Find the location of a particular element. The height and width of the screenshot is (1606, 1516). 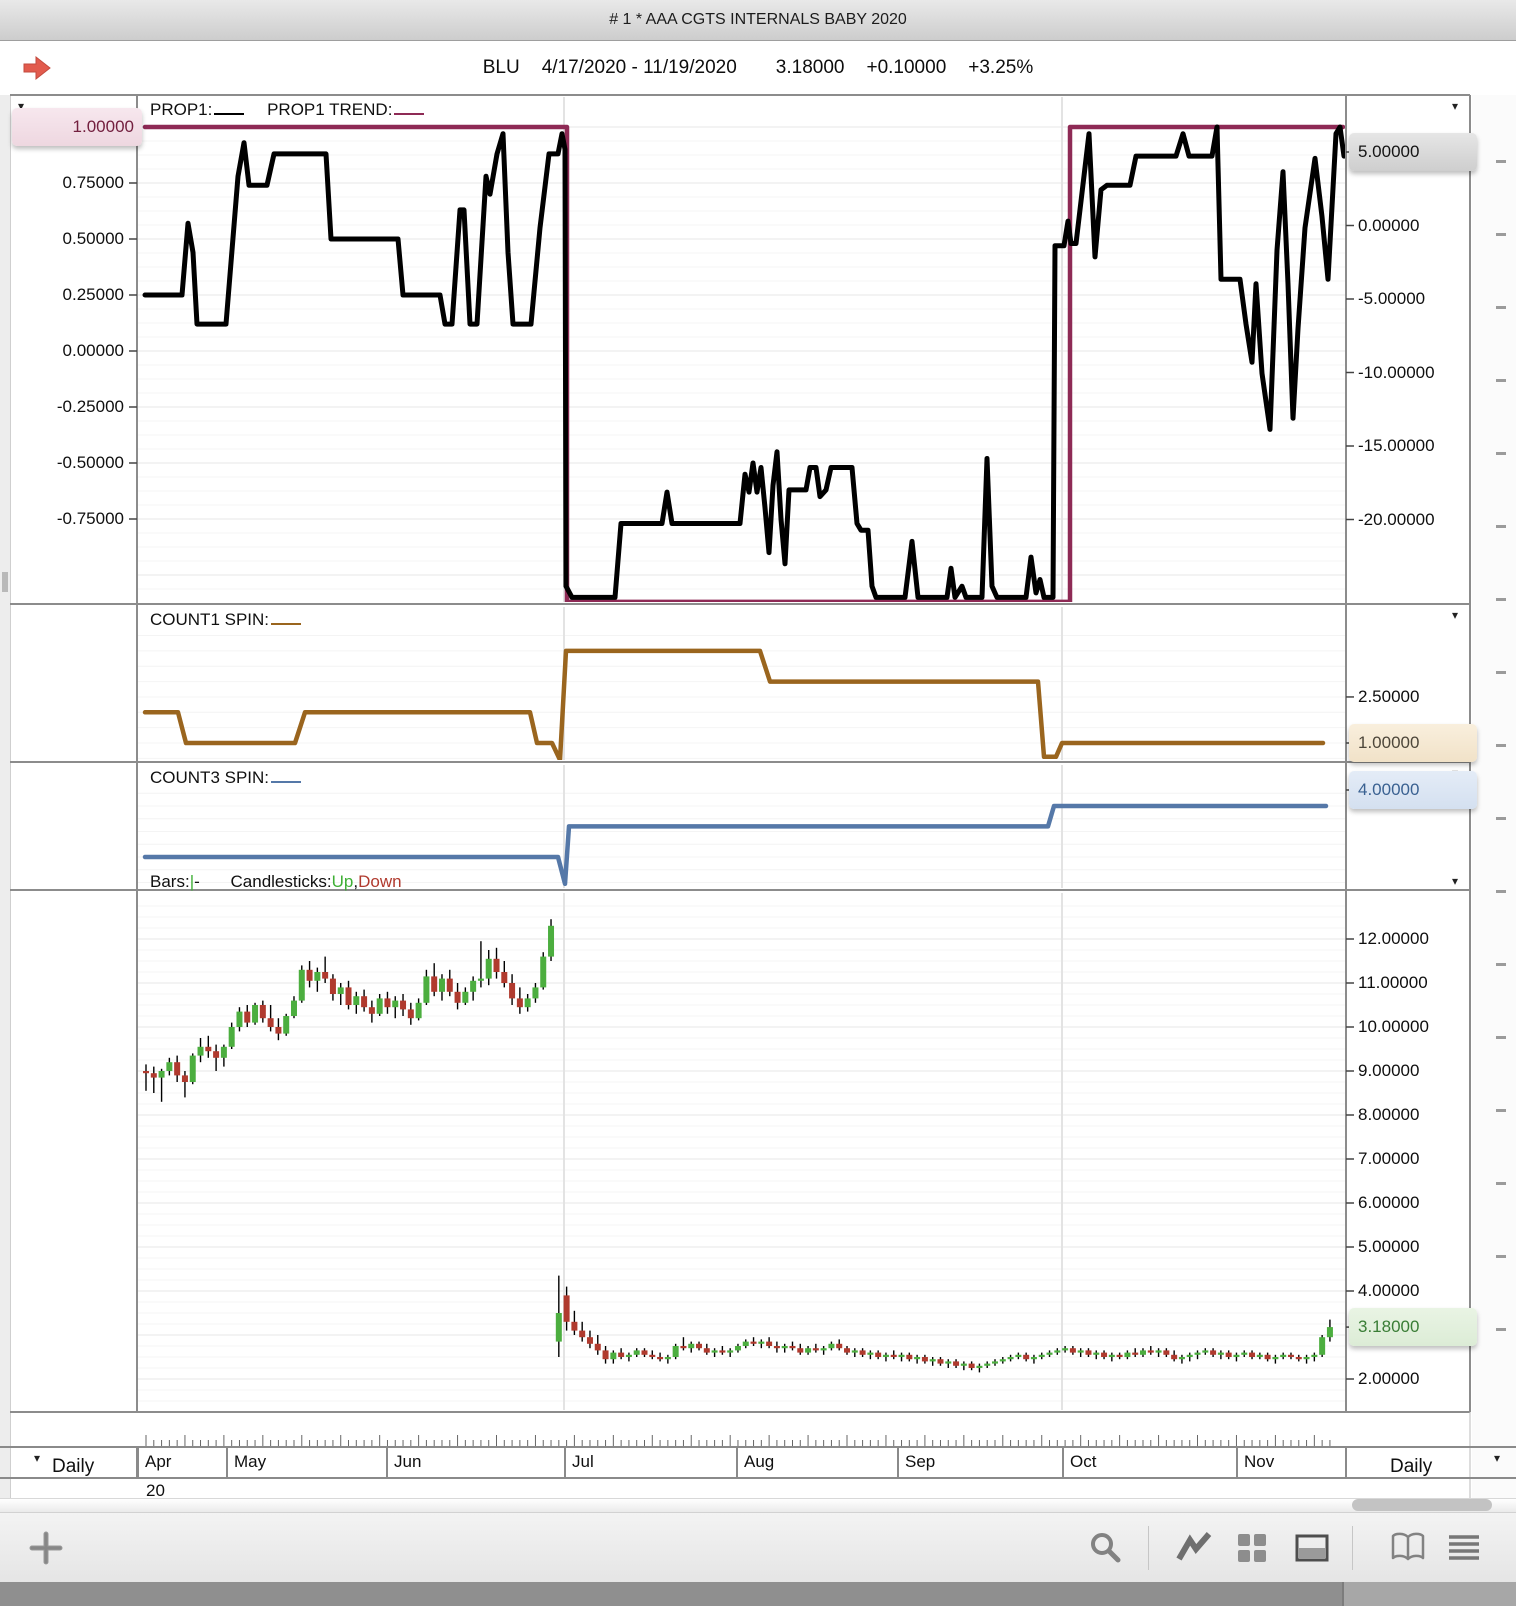

price-header: Bars:|- Candlesticks:Up,Down is located at coordinates (276, 882).